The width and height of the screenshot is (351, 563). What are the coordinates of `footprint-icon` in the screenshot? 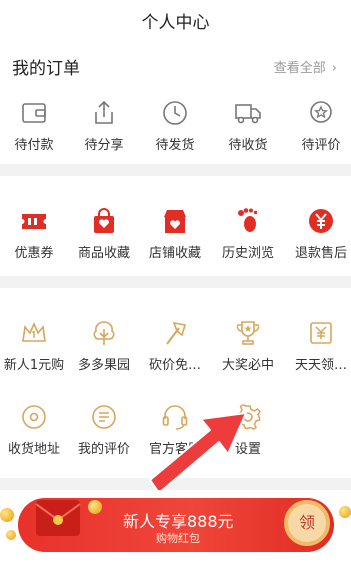 It's located at (248, 220).